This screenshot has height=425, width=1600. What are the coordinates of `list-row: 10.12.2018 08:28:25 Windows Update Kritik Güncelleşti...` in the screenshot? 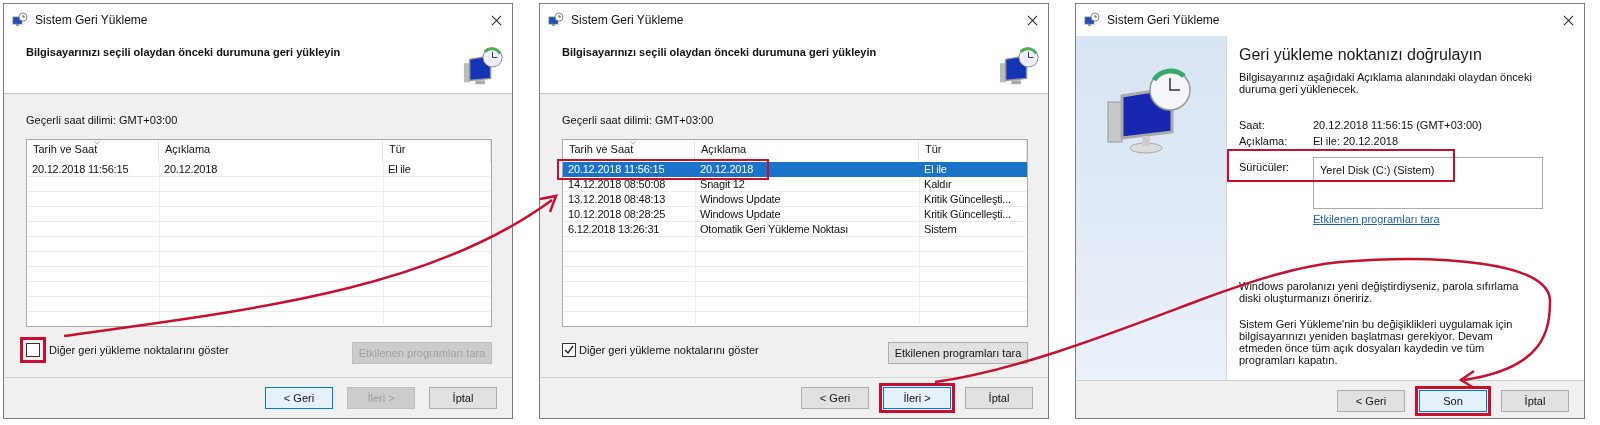 It's located at (795, 214).